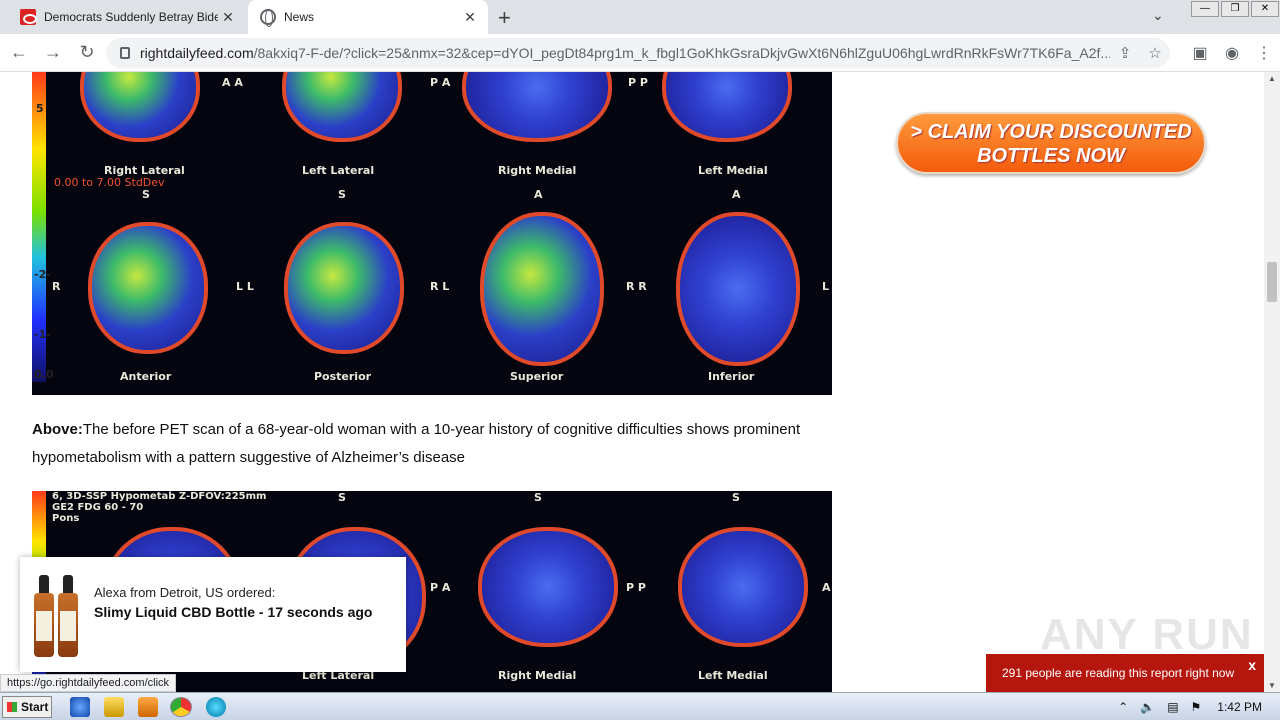  What do you see at coordinates (42, 274) in the screenshot?
I see `axis-tick: -2-` at bounding box center [42, 274].